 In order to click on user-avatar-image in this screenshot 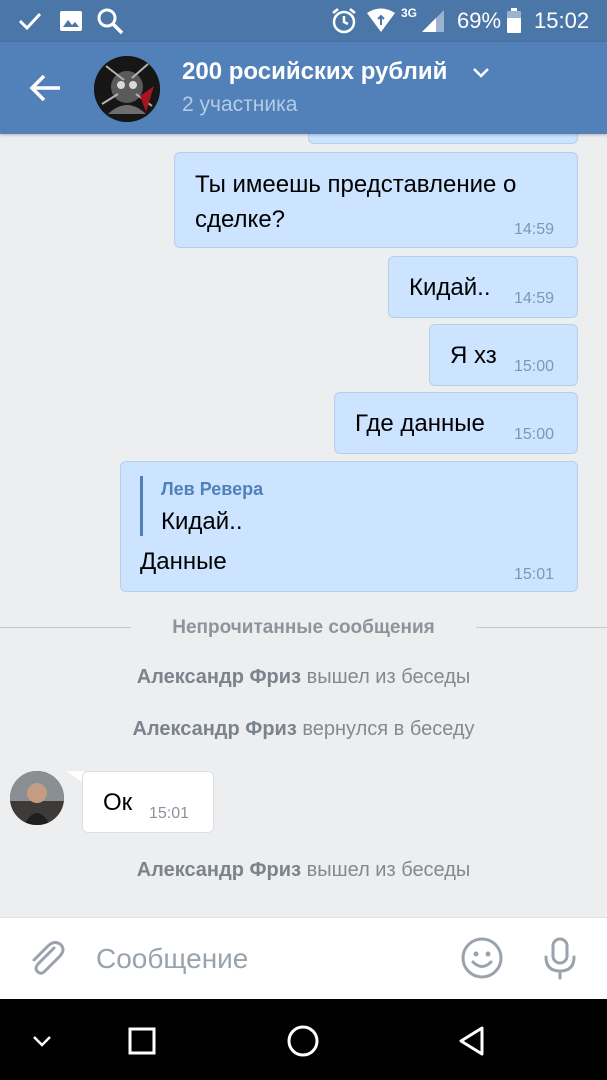, I will do `click(37, 798)`.